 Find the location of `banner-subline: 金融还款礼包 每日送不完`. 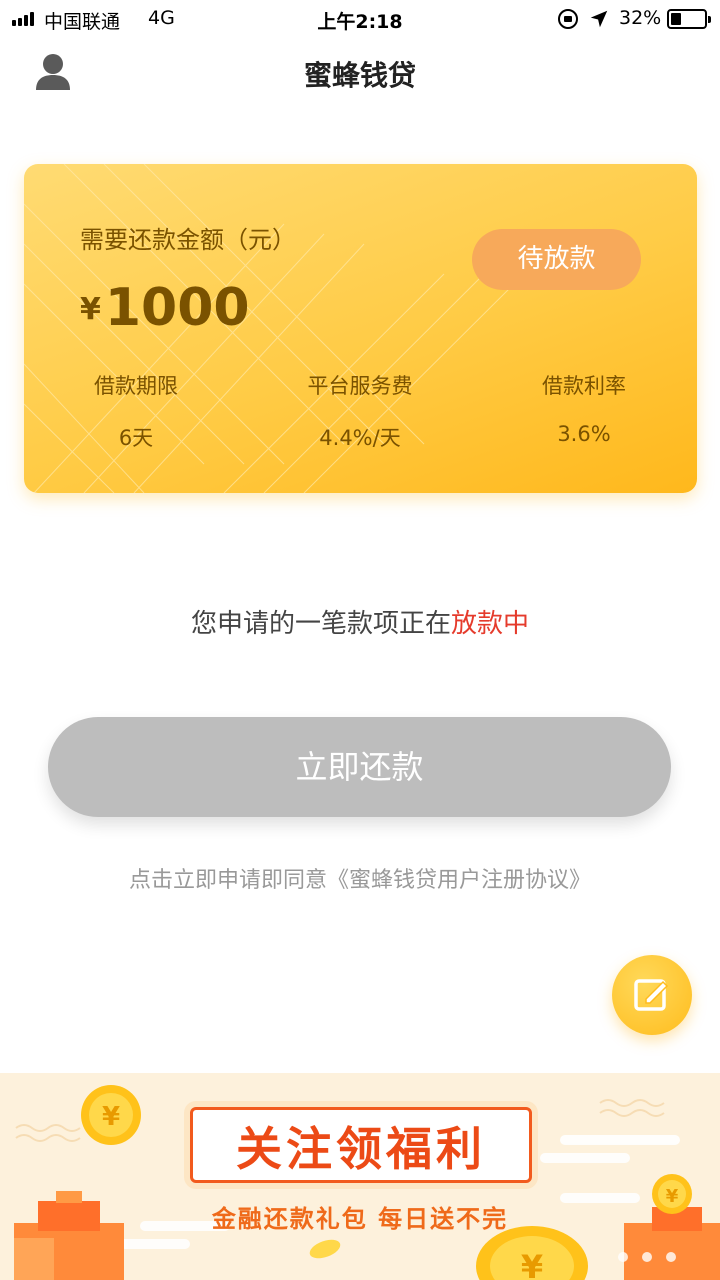

banner-subline: 金融还款礼包 每日送不完 is located at coordinates (360, 1219).